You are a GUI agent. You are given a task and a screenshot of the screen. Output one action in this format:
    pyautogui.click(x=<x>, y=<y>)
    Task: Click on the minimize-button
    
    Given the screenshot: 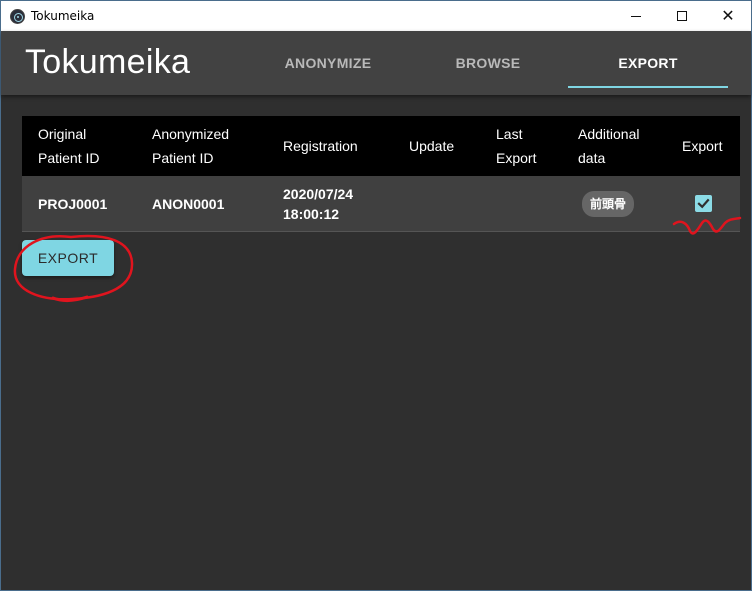 What is the action you would take?
    pyautogui.click(x=636, y=16)
    